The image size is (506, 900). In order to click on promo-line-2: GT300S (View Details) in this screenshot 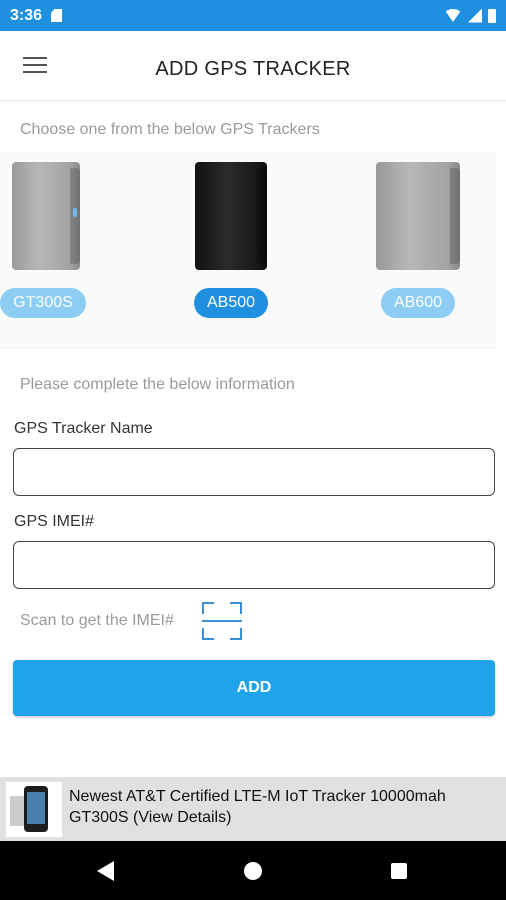, I will do `click(150, 817)`.